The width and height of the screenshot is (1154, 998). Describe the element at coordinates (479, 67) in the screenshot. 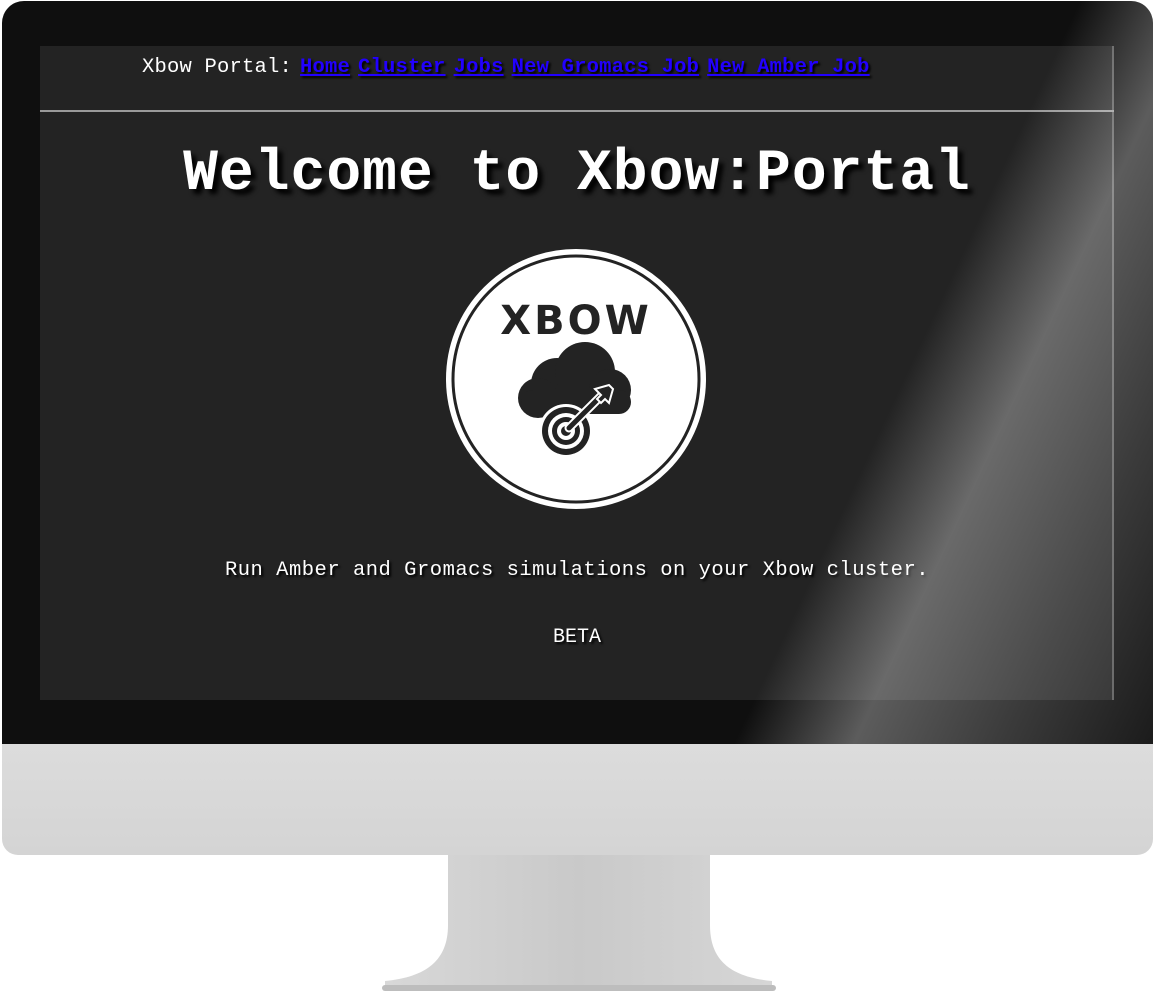

I see `nav-link-jobs: Jobs` at that location.